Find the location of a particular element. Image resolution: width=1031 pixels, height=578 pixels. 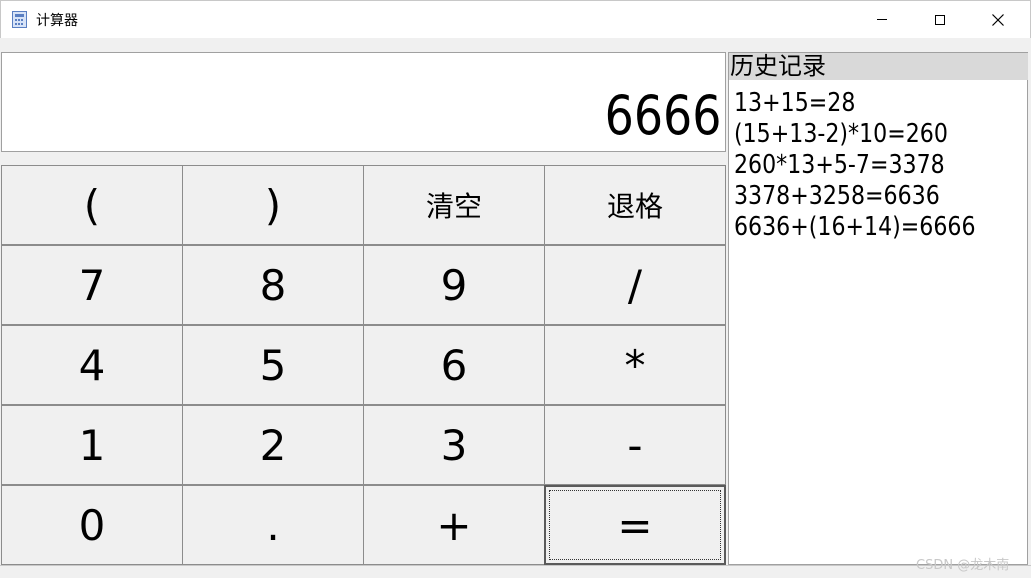

digit-5-button: 5 is located at coordinates (273, 365).